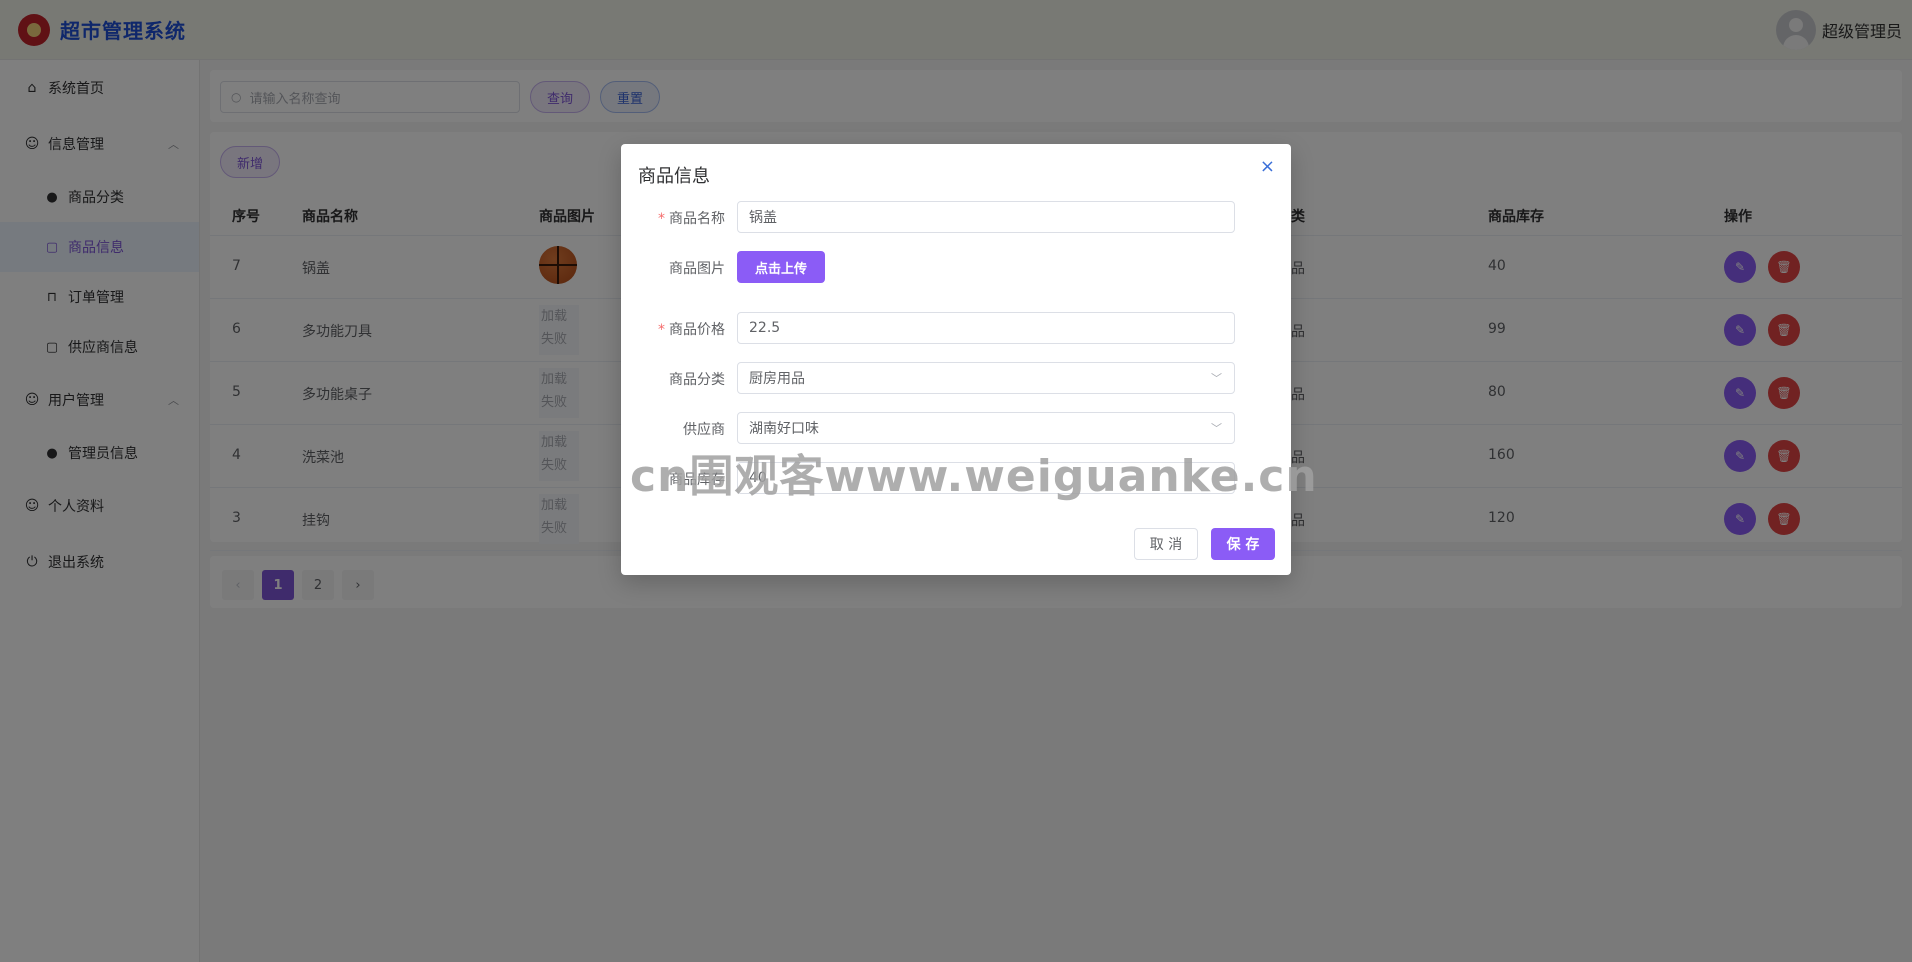 Image resolution: width=1912 pixels, height=962 pixels. I want to click on form-label: * 商品价格, so click(691, 329).